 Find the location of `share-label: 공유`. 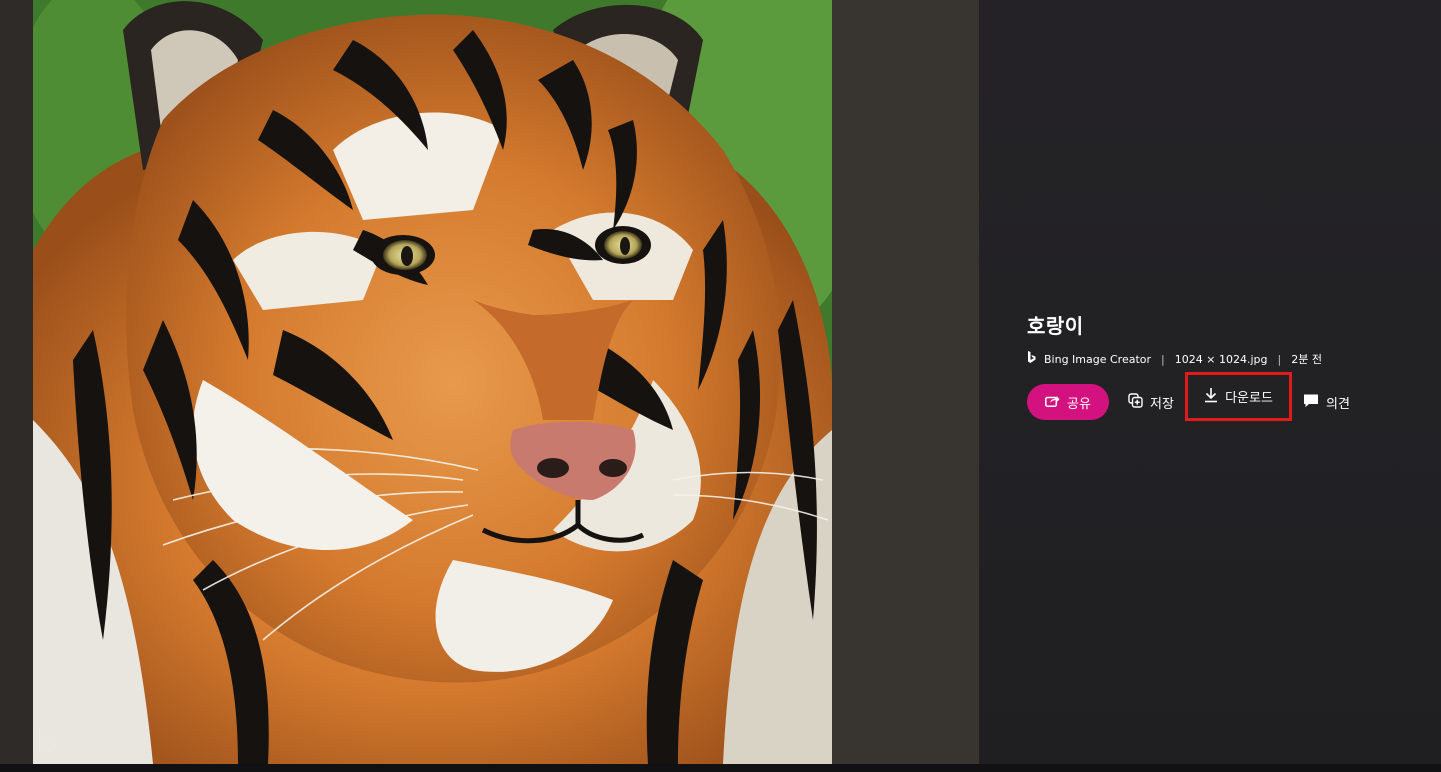

share-label: 공유 is located at coordinates (1079, 404).